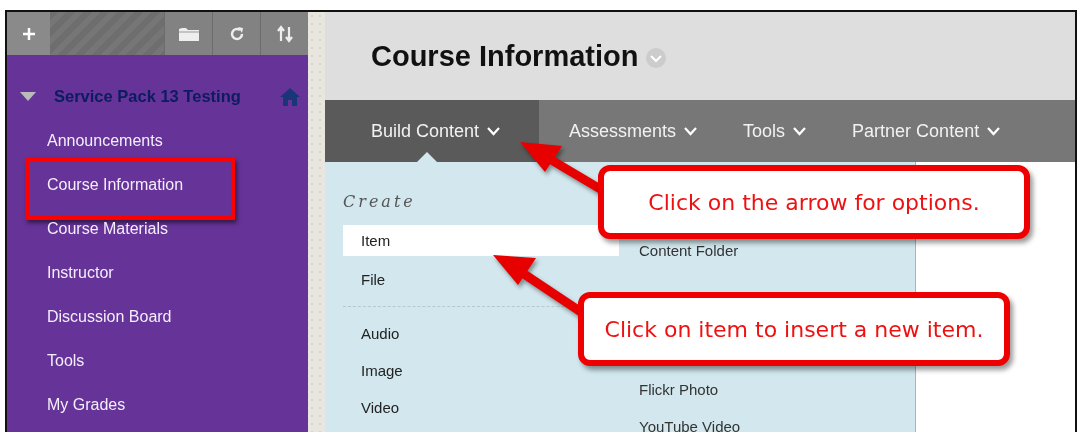  What do you see at coordinates (919, 131) in the screenshot?
I see `nav-tab: Partner Content` at bounding box center [919, 131].